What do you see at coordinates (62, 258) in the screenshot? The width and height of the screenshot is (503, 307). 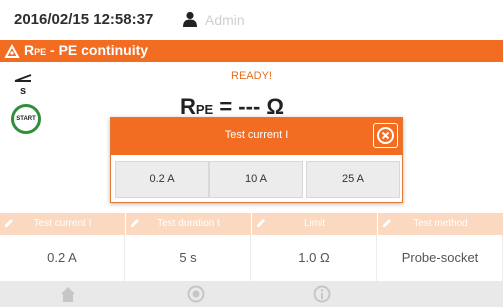 I see `param-value: 0.2 A` at bounding box center [62, 258].